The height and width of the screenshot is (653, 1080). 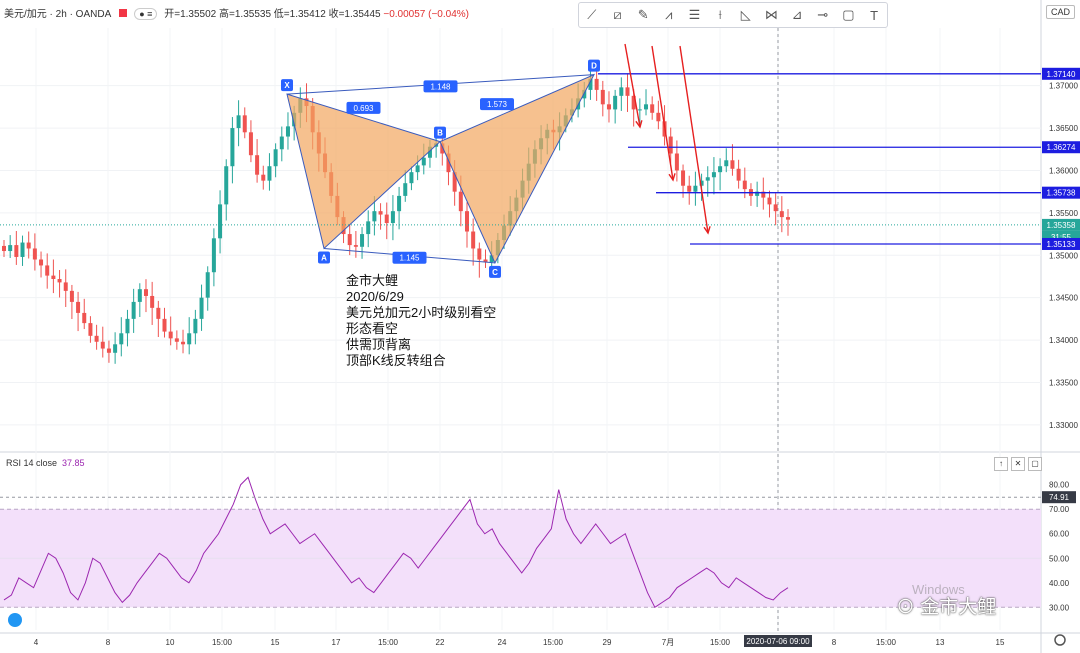 I want to click on pattern-icon: ⩘, so click(x=669, y=15).